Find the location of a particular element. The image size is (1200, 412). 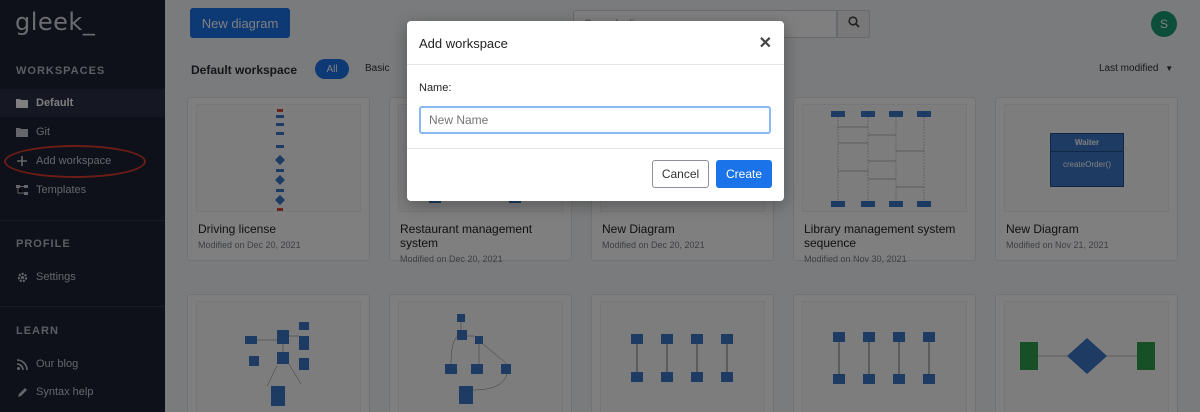

close-icon: ✕ is located at coordinates (765, 43).